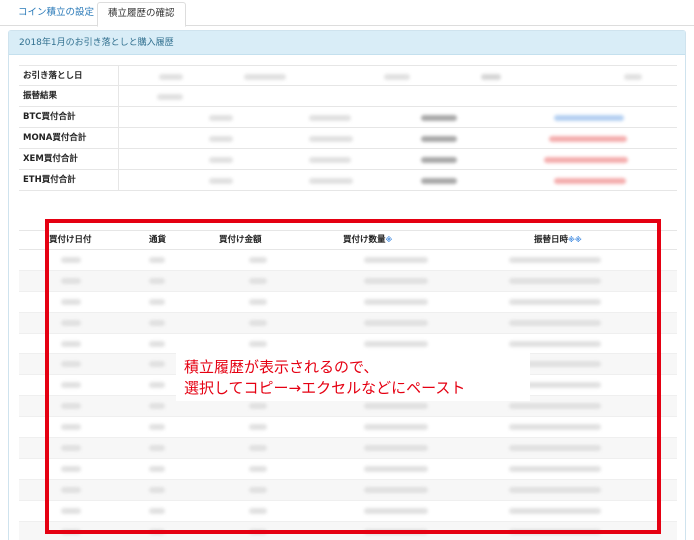 This screenshot has width=694, height=540. I want to click on summary-label: 振替結果, so click(40, 96).